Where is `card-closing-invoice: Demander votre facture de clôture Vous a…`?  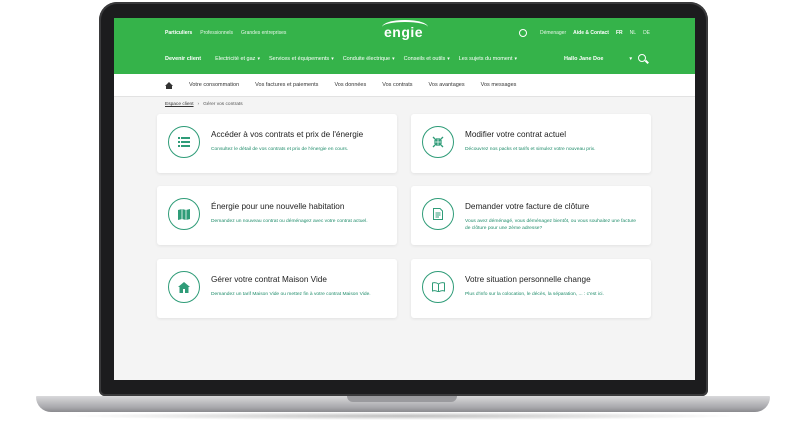
card-closing-invoice: Demander votre facture de clôture Vous a… is located at coordinates (531, 215).